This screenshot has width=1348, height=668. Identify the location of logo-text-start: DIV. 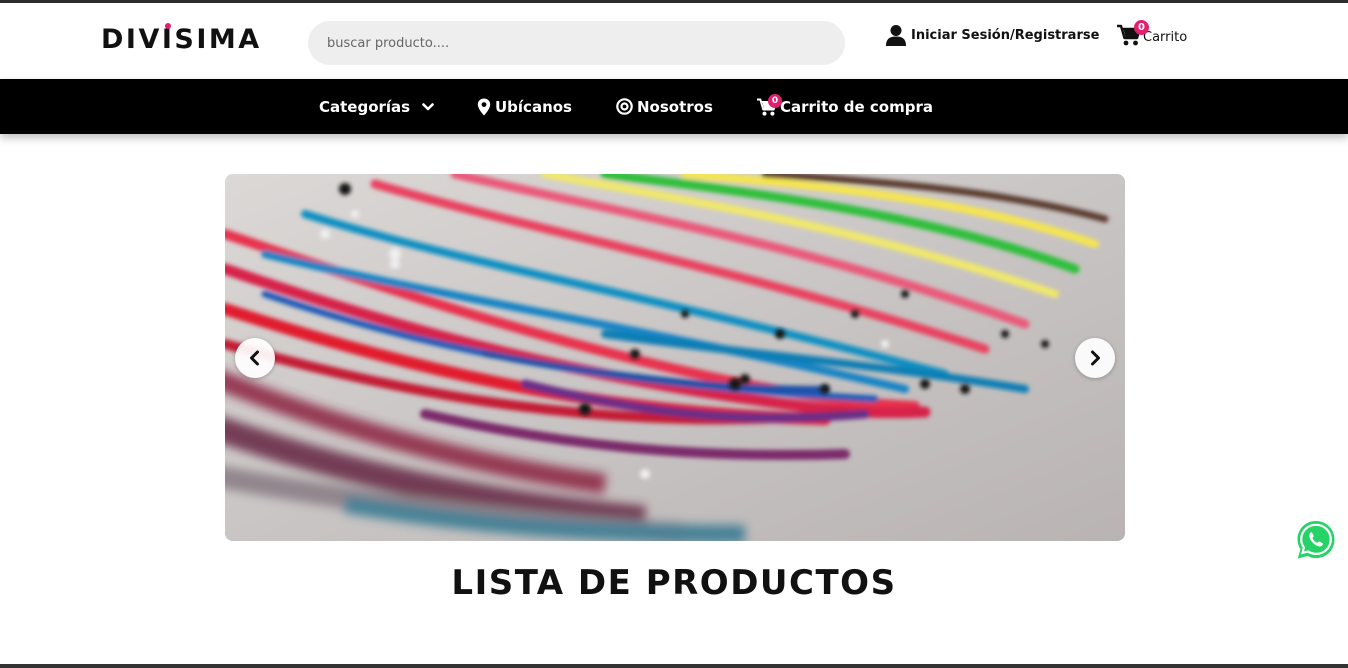
(131, 39).